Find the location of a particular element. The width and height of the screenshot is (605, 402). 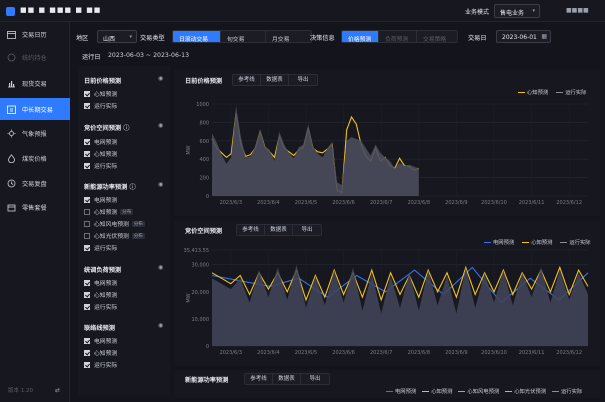

checkbox-price-xz: 心知预测 is located at coordinates (100, 93).